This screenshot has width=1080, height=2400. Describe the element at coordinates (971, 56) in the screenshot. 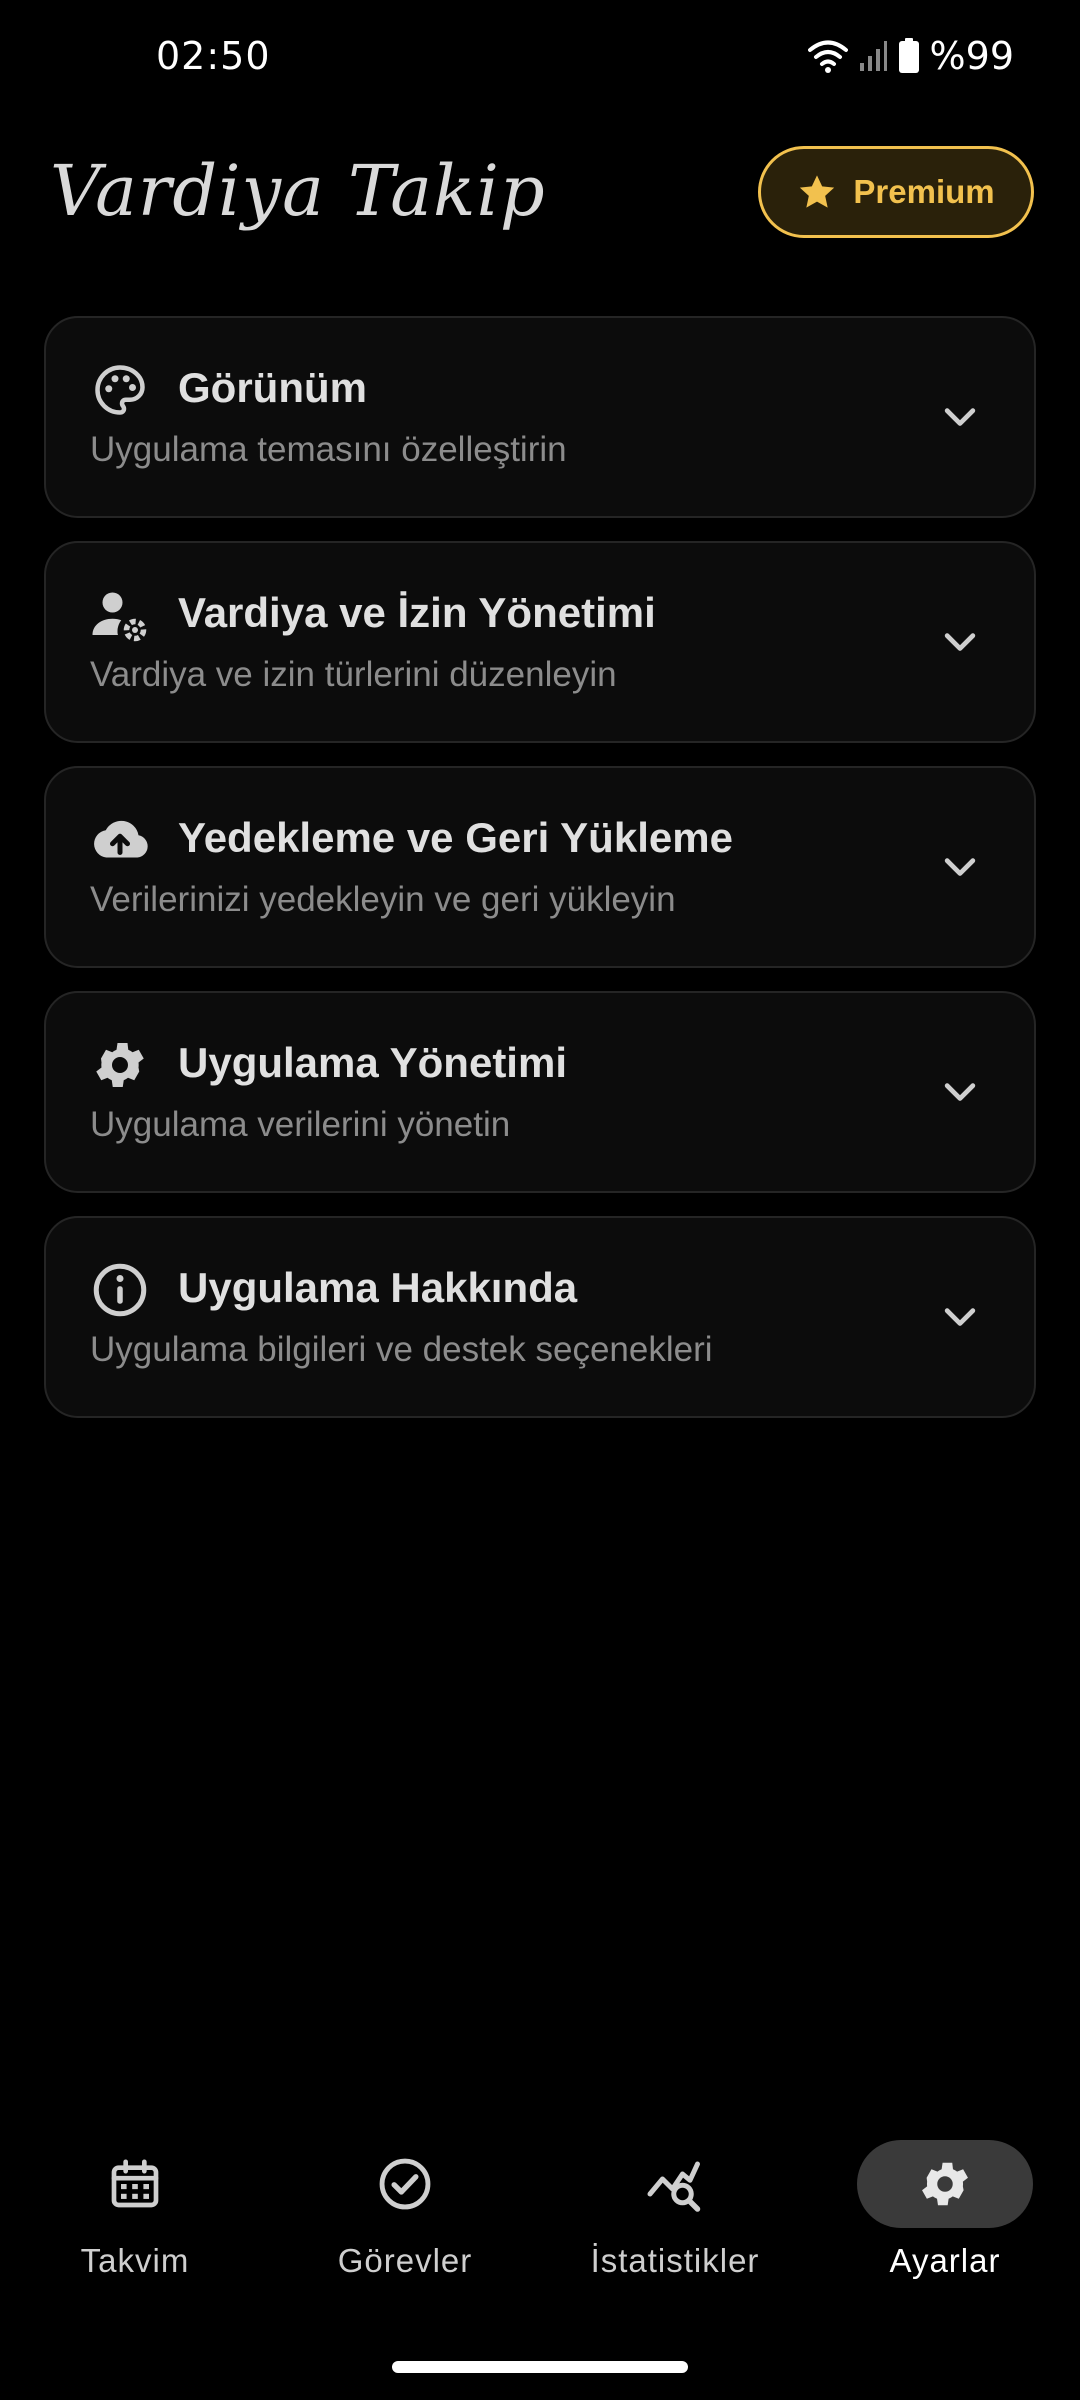

I see `battery-percentage: %99` at that location.